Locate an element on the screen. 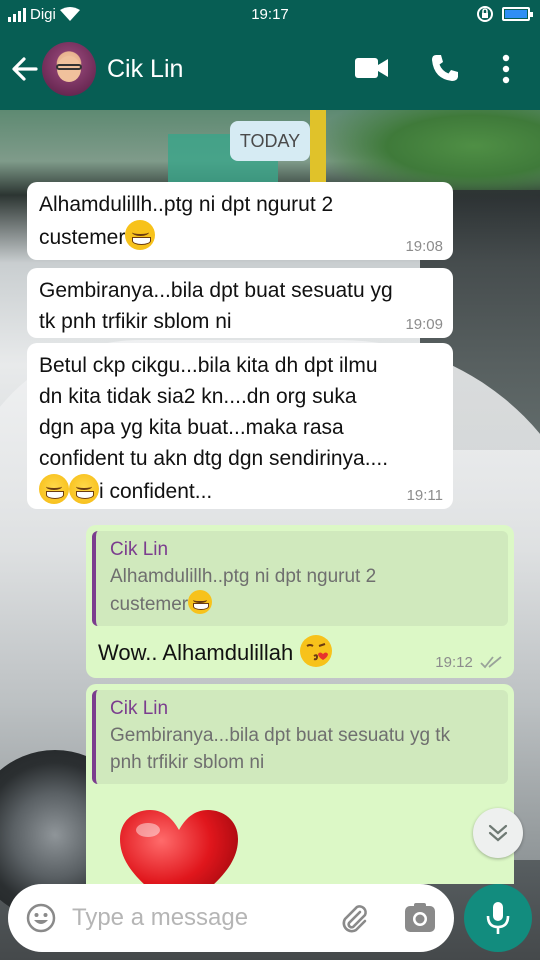 The height and width of the screenshot is (960, 540). message-time: 19:11 is located at coordinates (424, 495).